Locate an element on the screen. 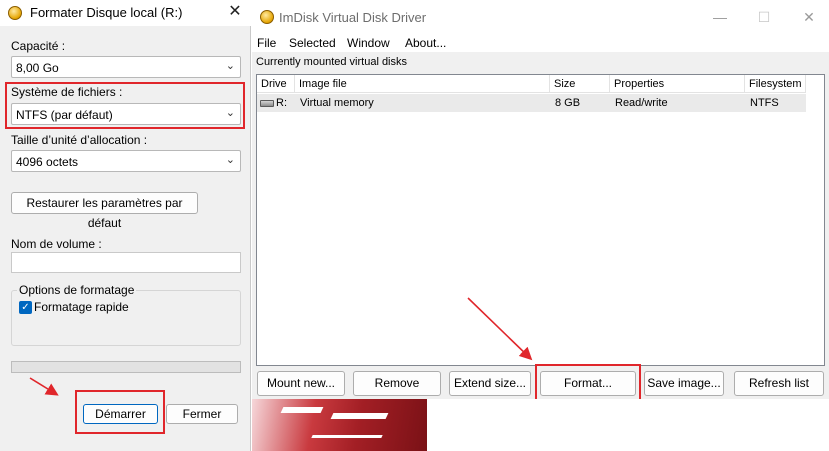  arrow-to-start-icon is located at coordinates (44, 386).